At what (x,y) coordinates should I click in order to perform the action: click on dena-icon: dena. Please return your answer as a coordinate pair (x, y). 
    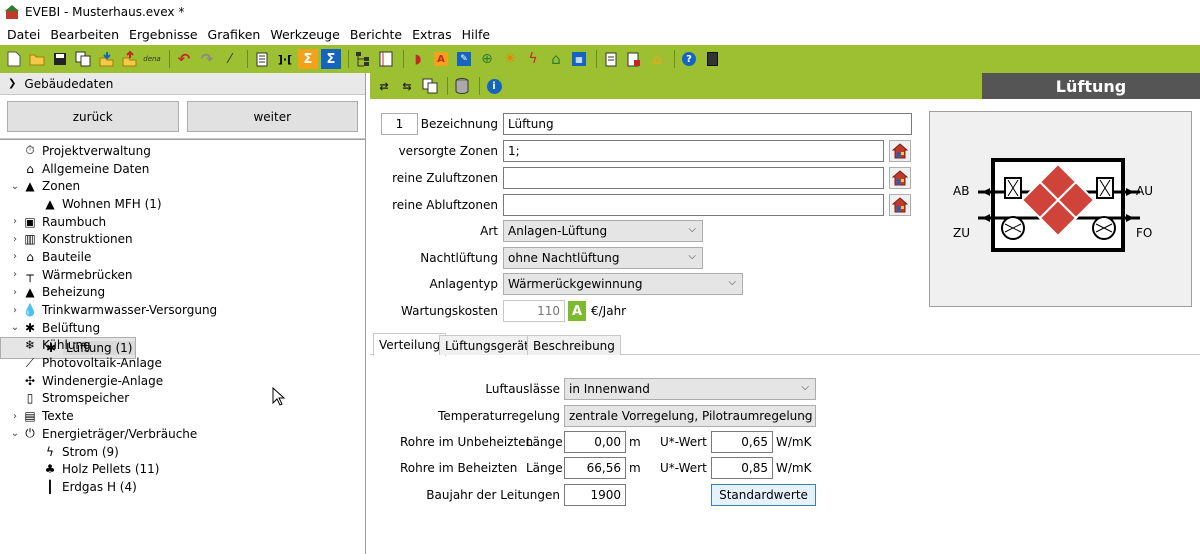
    Looking at the image, I should click on (152, 59).